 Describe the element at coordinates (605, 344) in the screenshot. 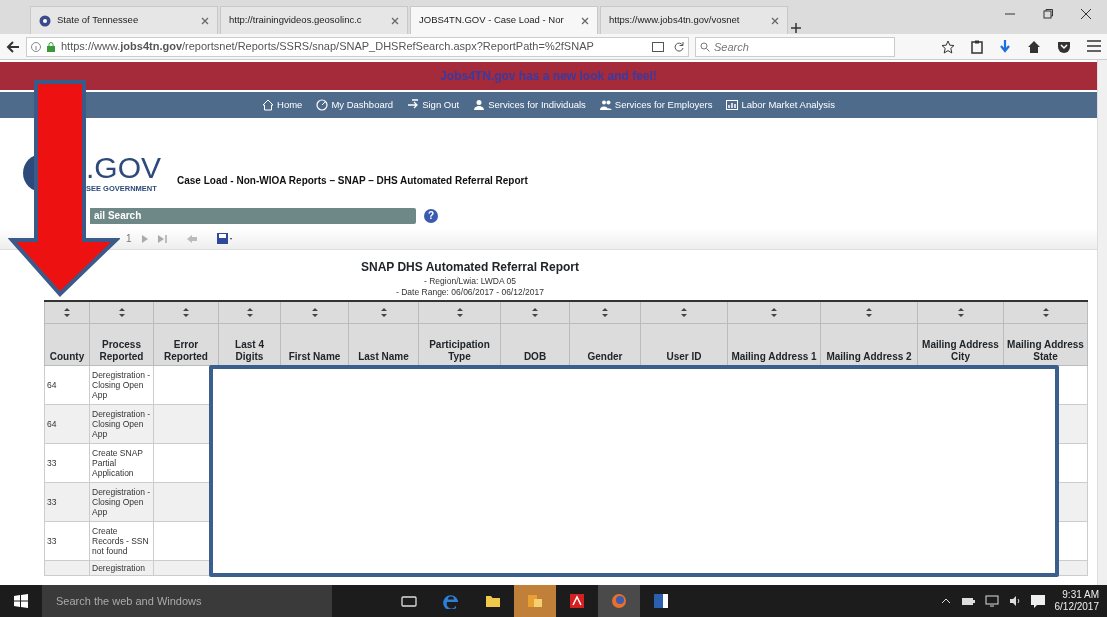

I see `column-header: Gender` at that location.